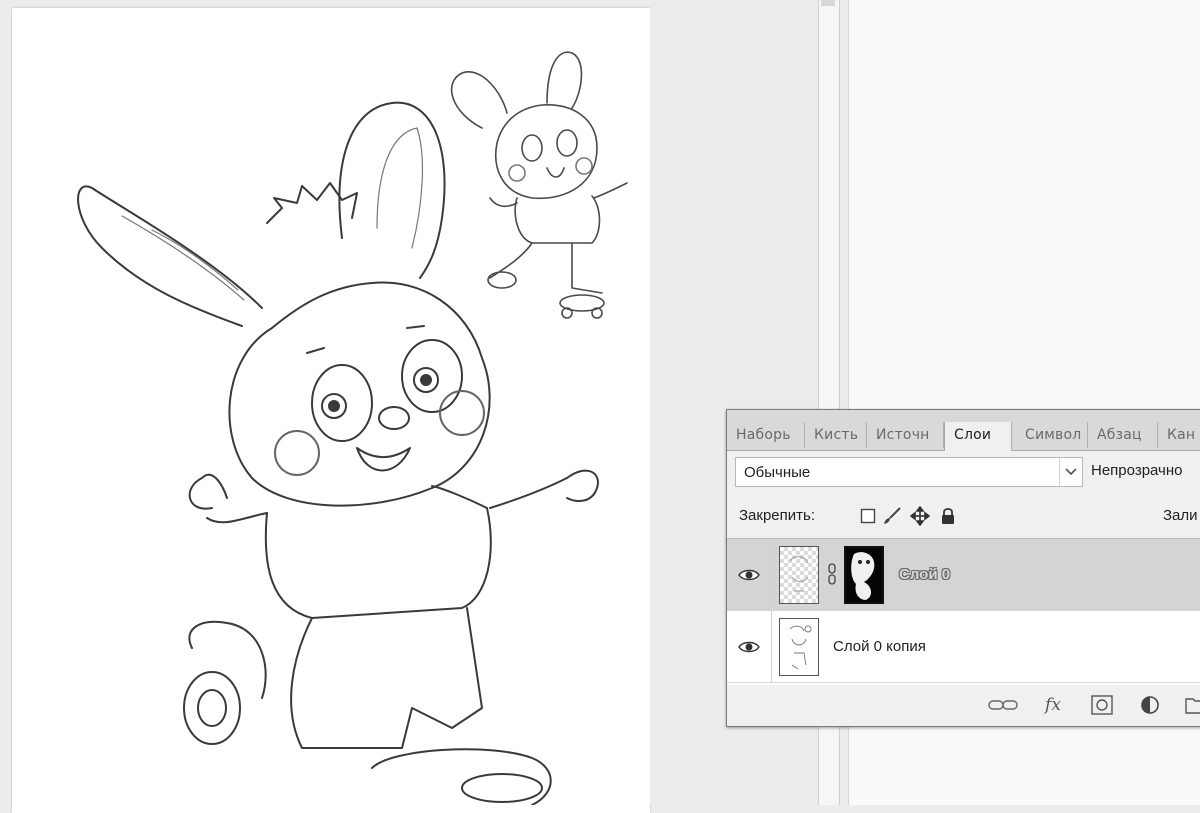 The width and height of the screenshot is (1200, 813). Describe the element at coordinates (920, 516) in the screenshot. I see `lock-move-icon` at that location.